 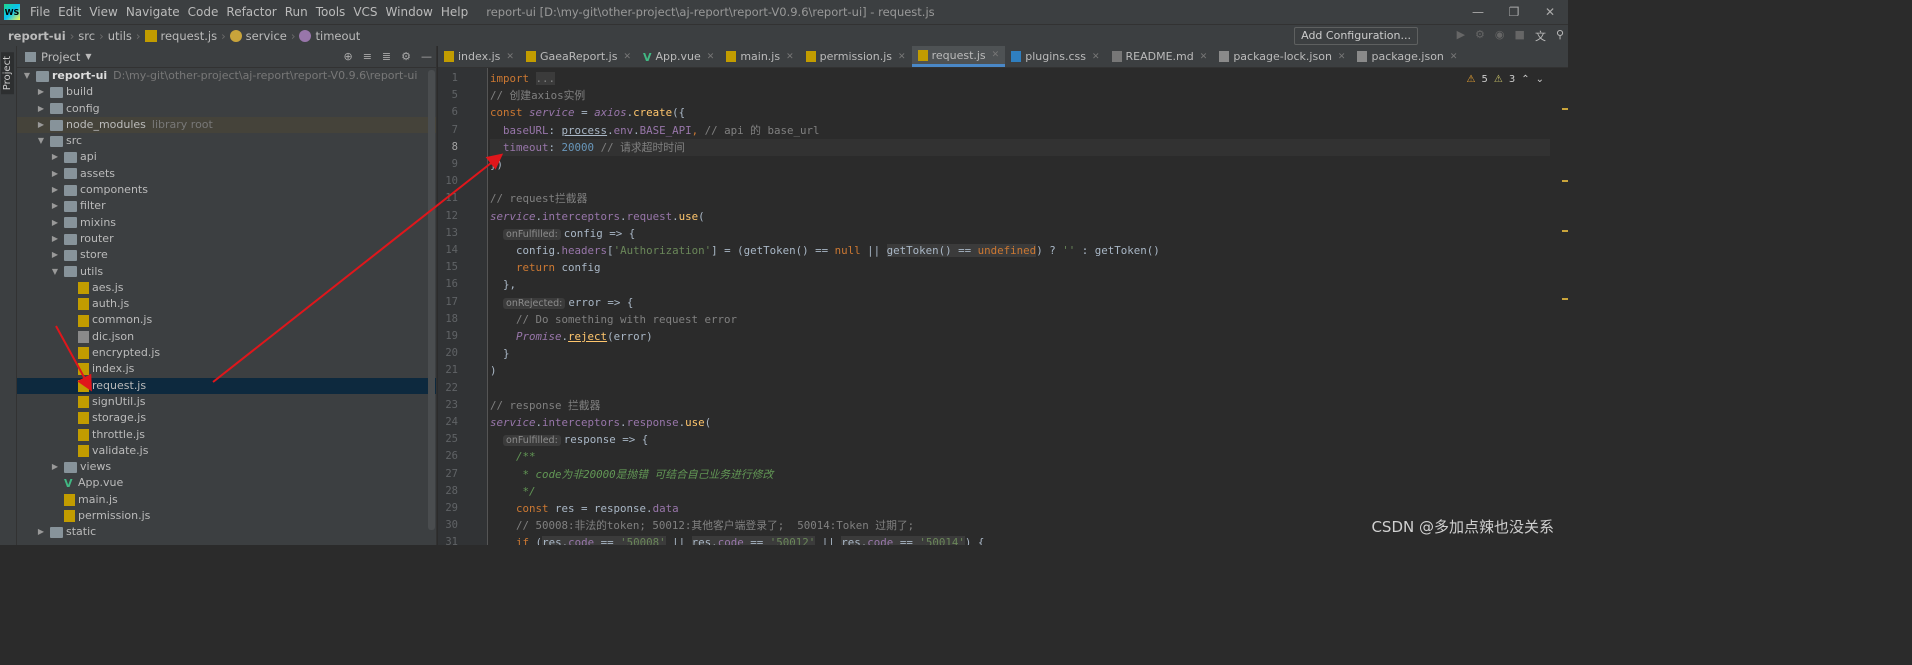 I want to click on tree-file: request.js, so click(x=226, y=385).